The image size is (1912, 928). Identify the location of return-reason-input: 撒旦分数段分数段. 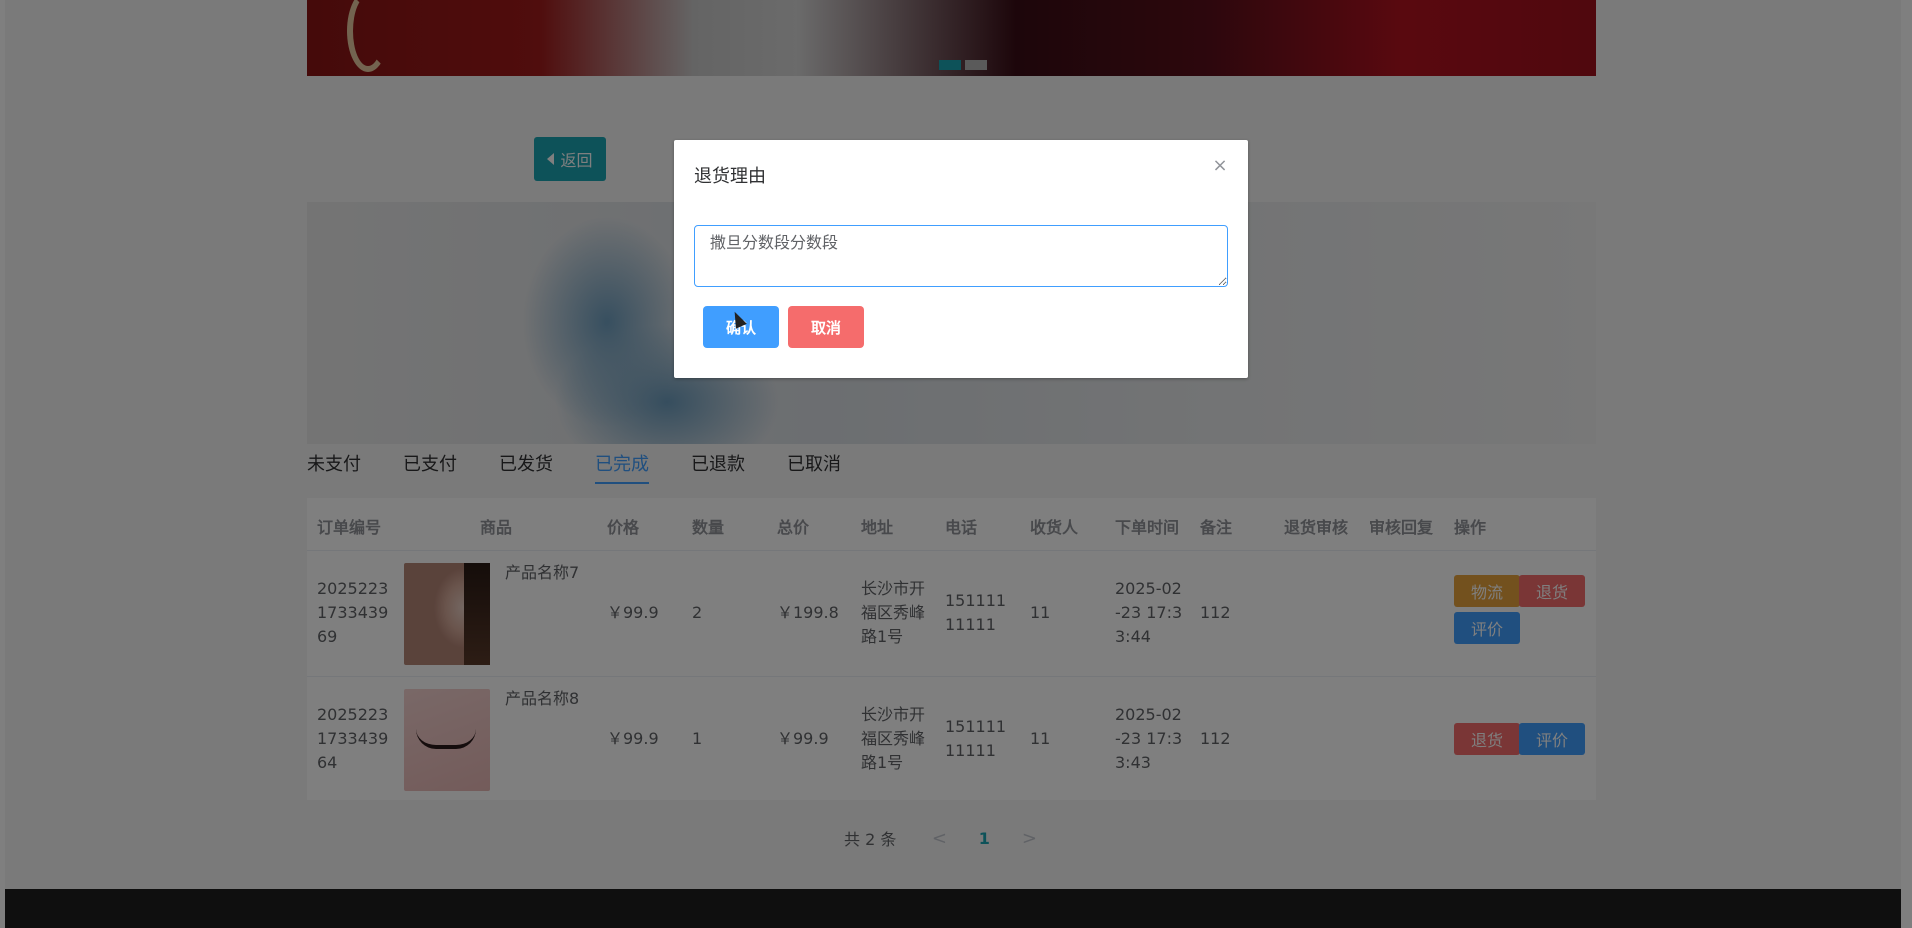
(961, 256).